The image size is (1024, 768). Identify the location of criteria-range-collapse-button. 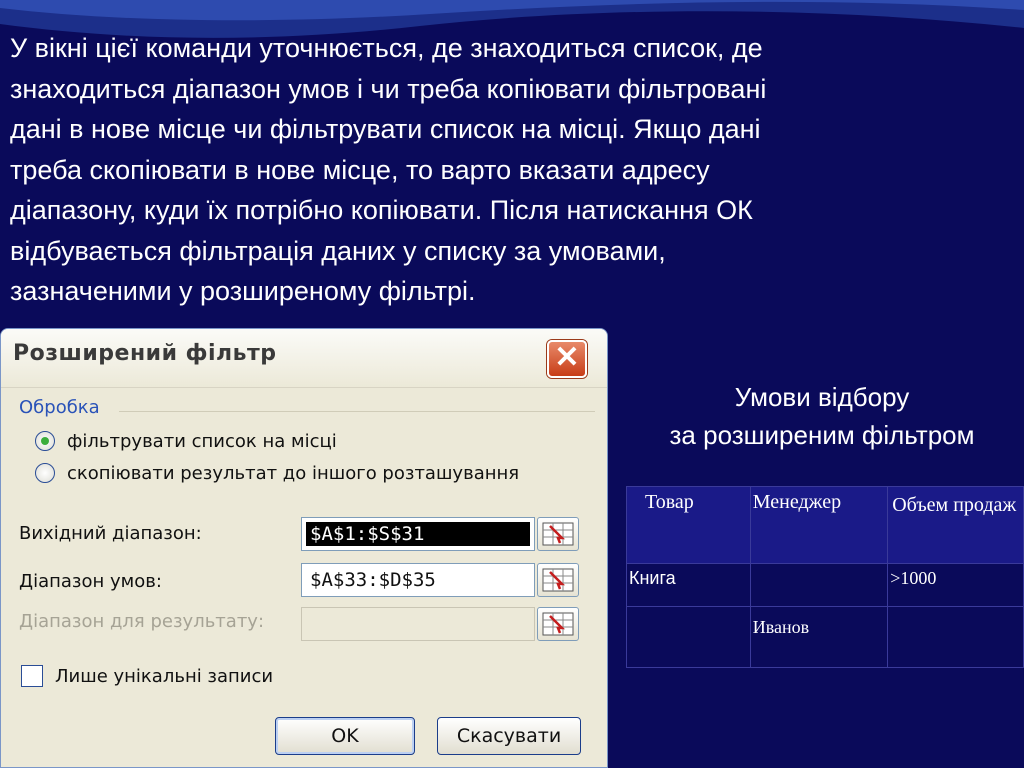
(558, 580).